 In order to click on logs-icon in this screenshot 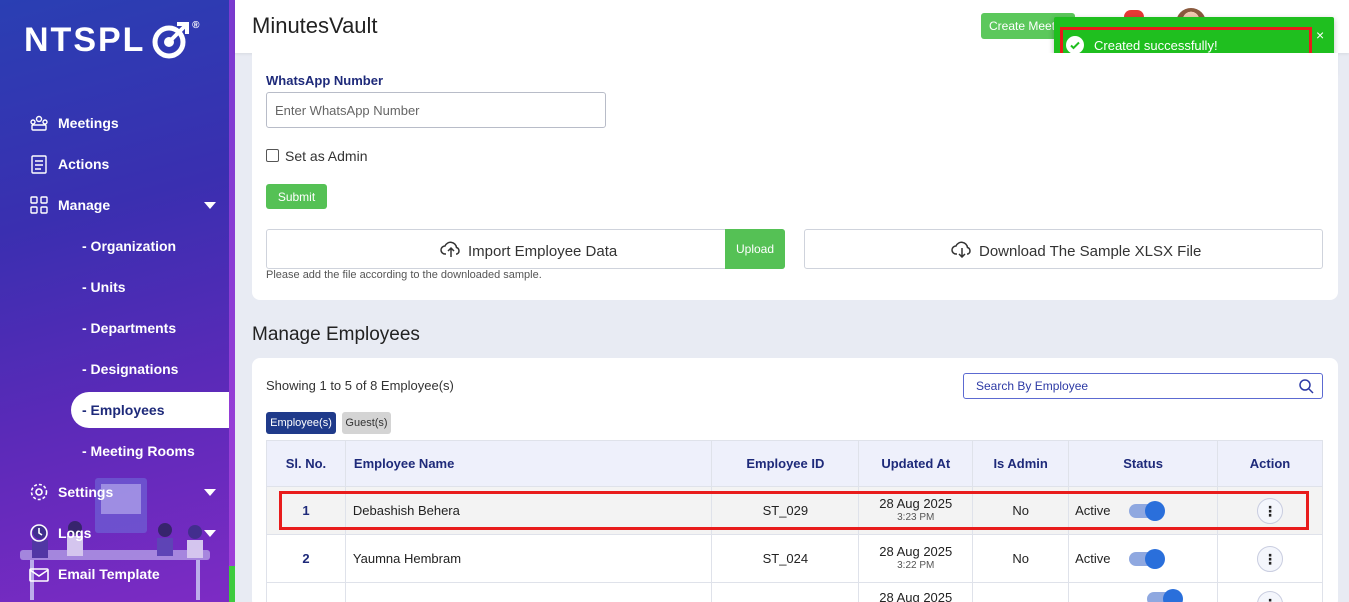, I will do `click(39, 533)`.